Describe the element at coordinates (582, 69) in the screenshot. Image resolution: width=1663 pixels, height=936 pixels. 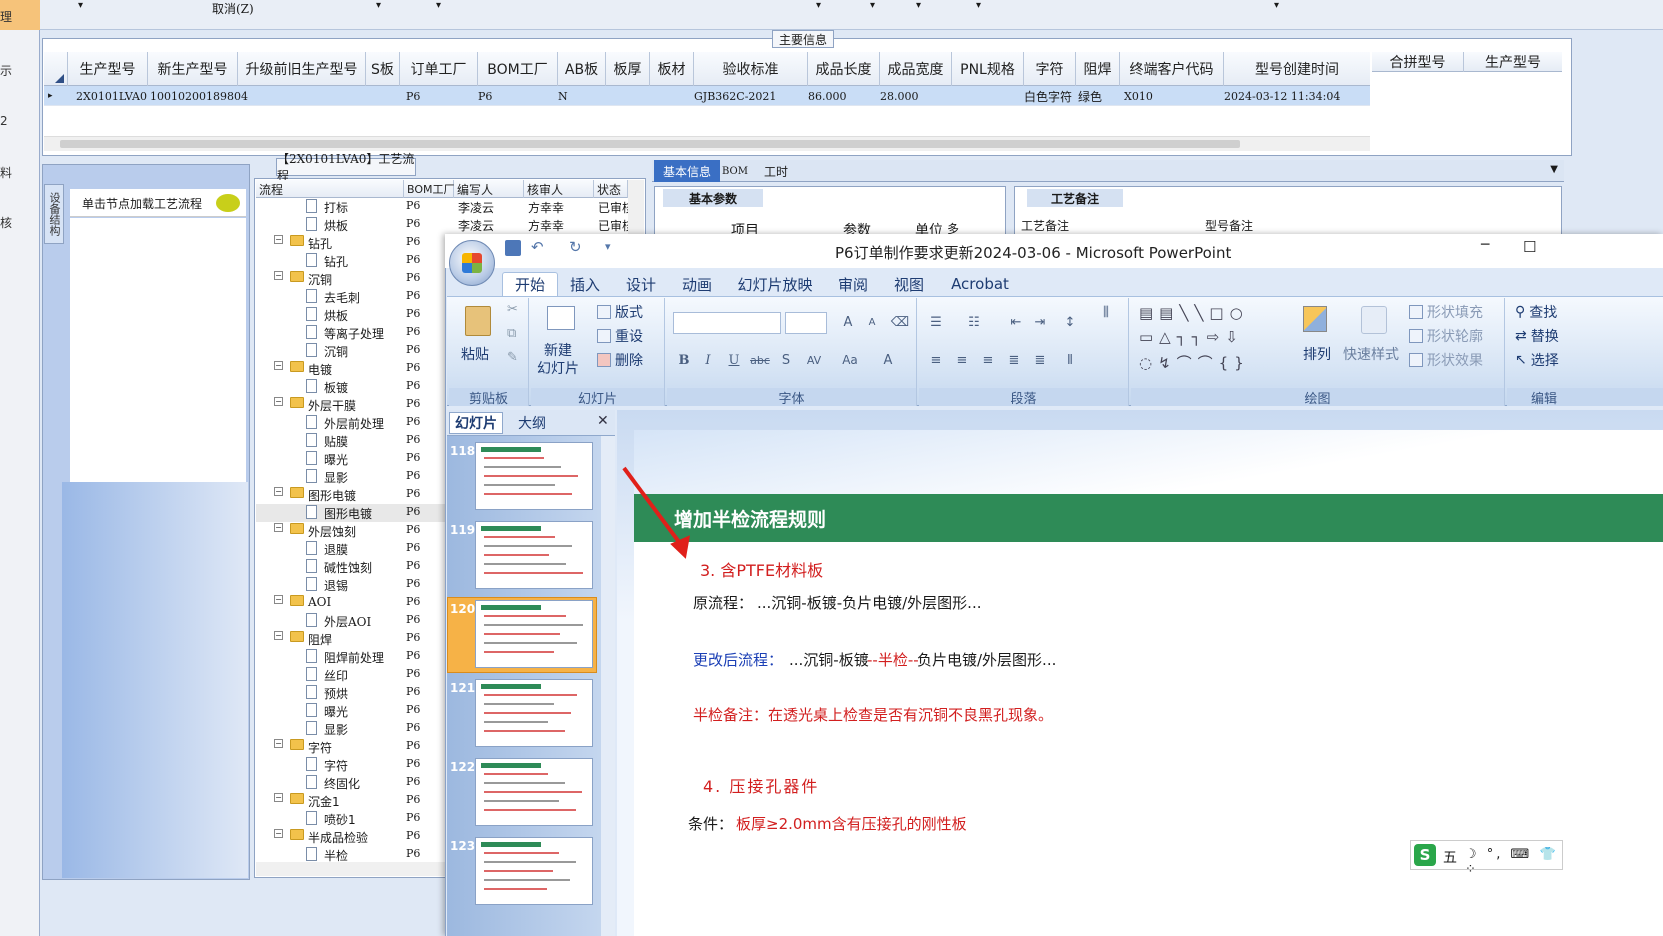
I see `col-header: AB板` at that location.